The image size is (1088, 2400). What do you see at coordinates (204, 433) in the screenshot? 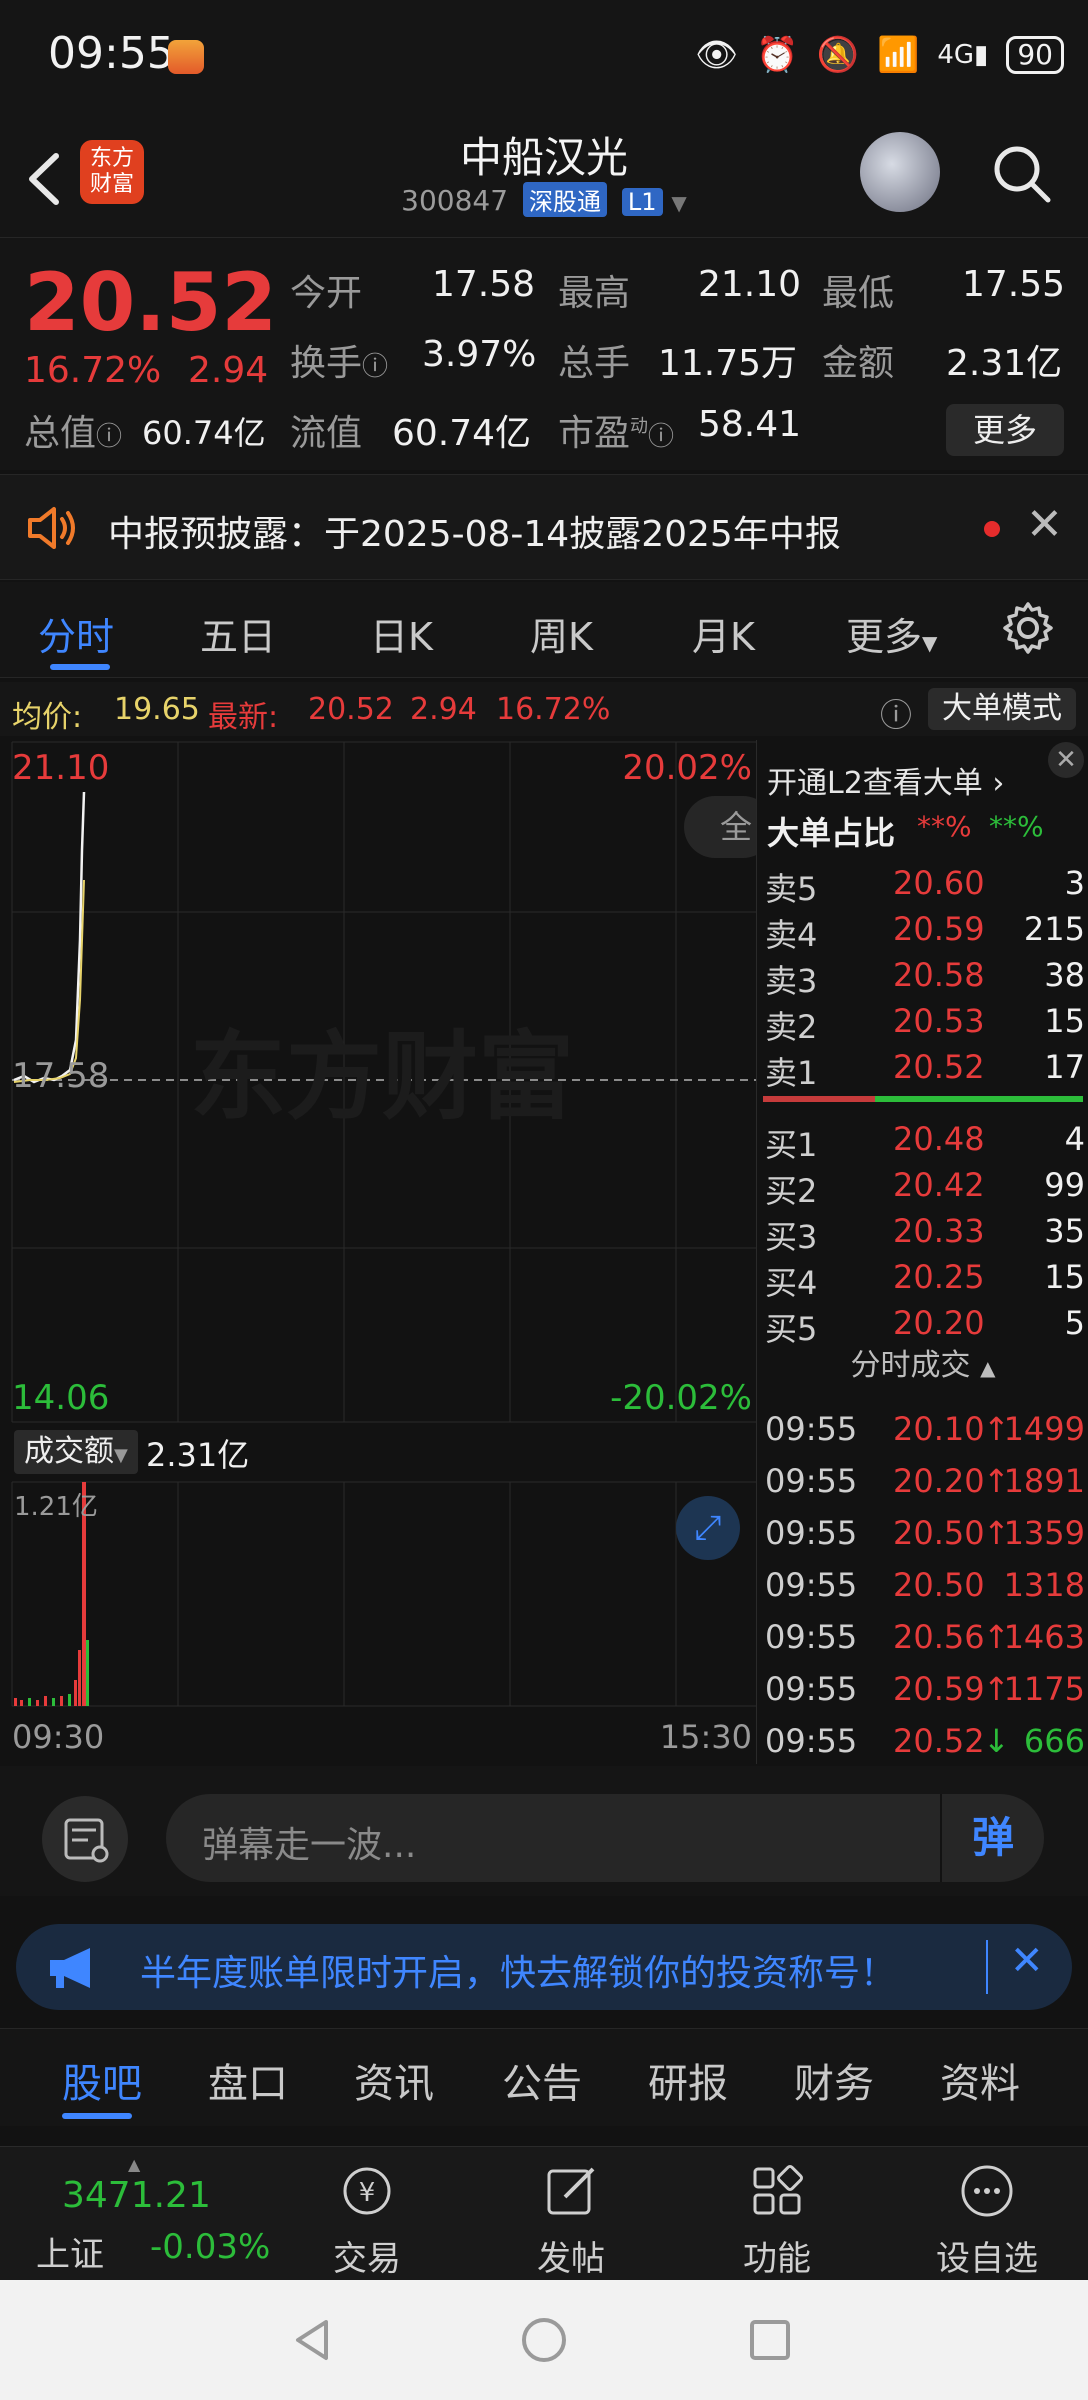
I see `mktcap-value: 60.74亿` at bounding box center [204, 433].